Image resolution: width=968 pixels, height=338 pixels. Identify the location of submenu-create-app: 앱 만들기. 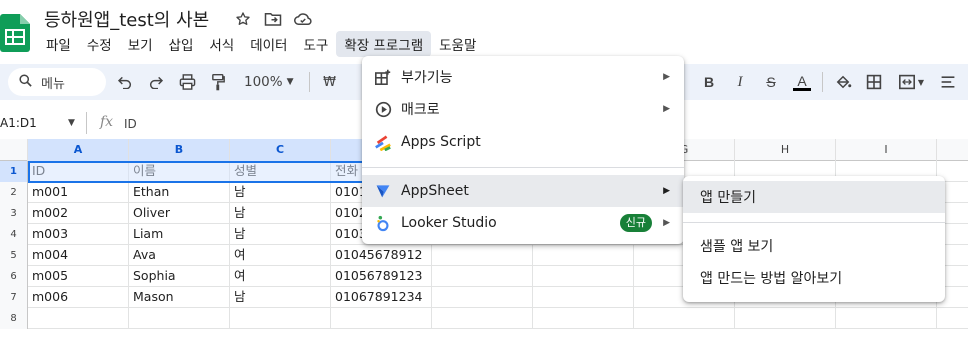
(814, 197).